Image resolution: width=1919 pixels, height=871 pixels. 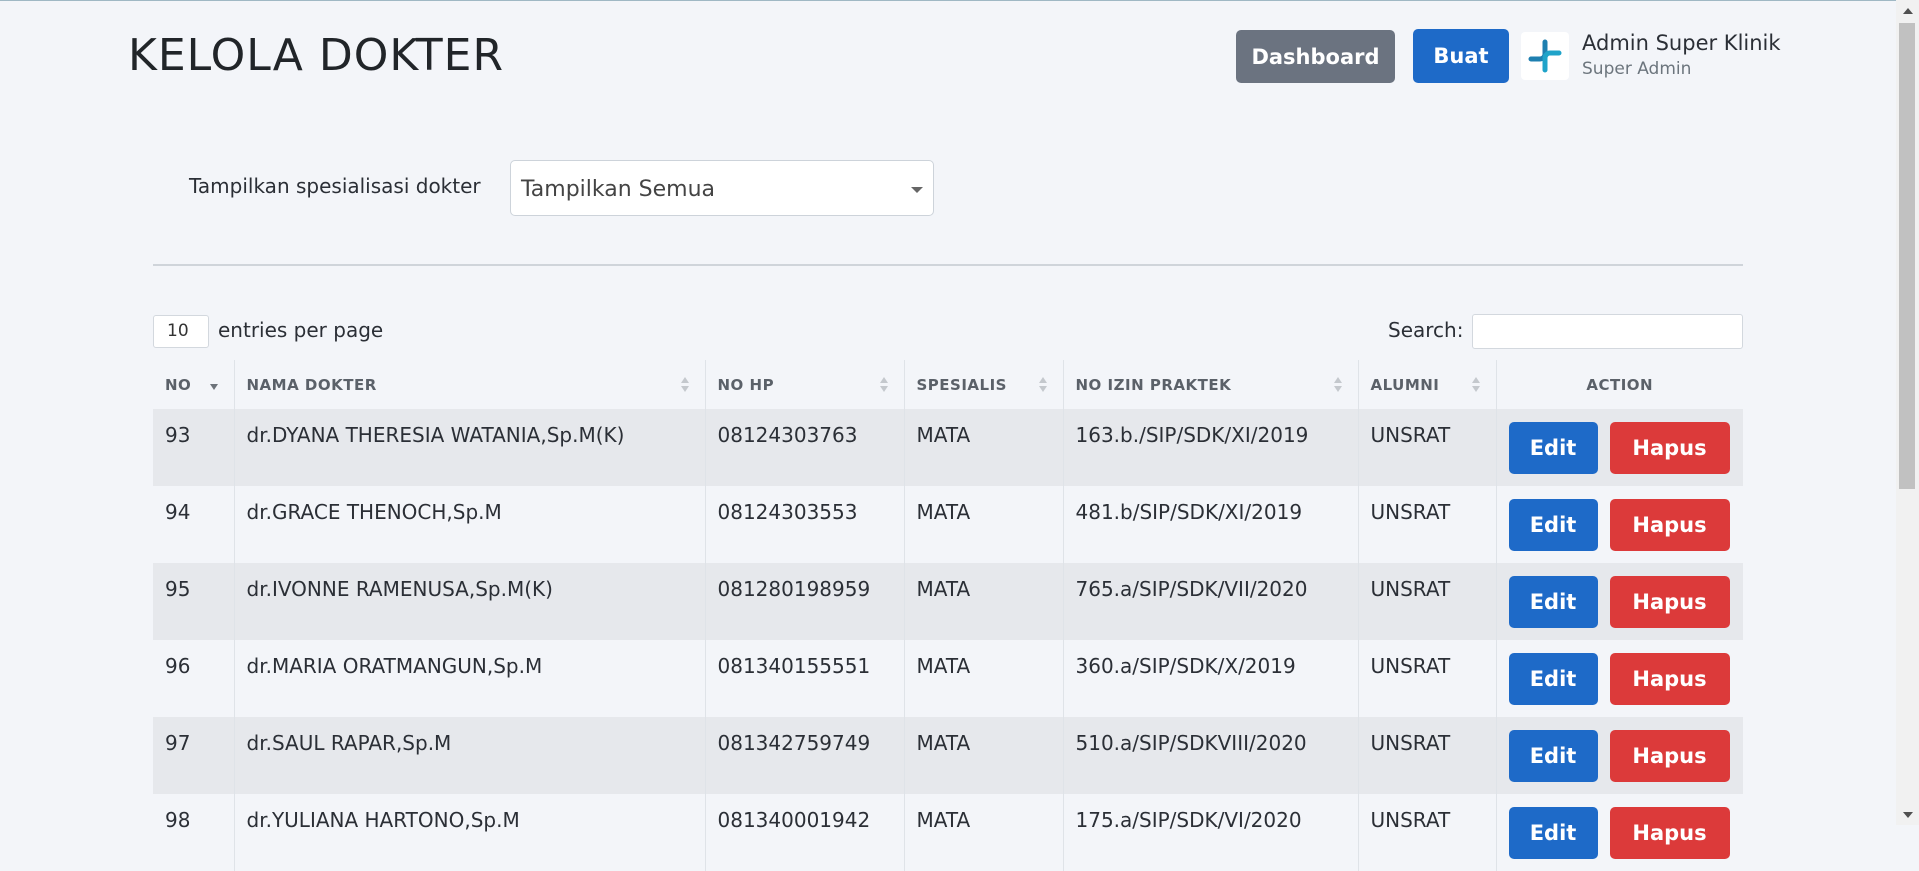 What do you see at coordinates (194, 678) in the screenshot?
I see `cell-no: 96` at bounding box center [194, 678].